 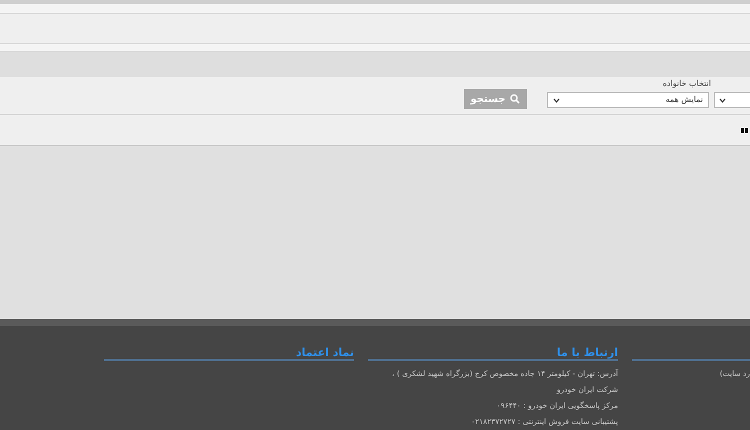 What do you see at coordinates (515, 99) in the screenshot?
I see `search-icon` at bounding box center [515, 99].